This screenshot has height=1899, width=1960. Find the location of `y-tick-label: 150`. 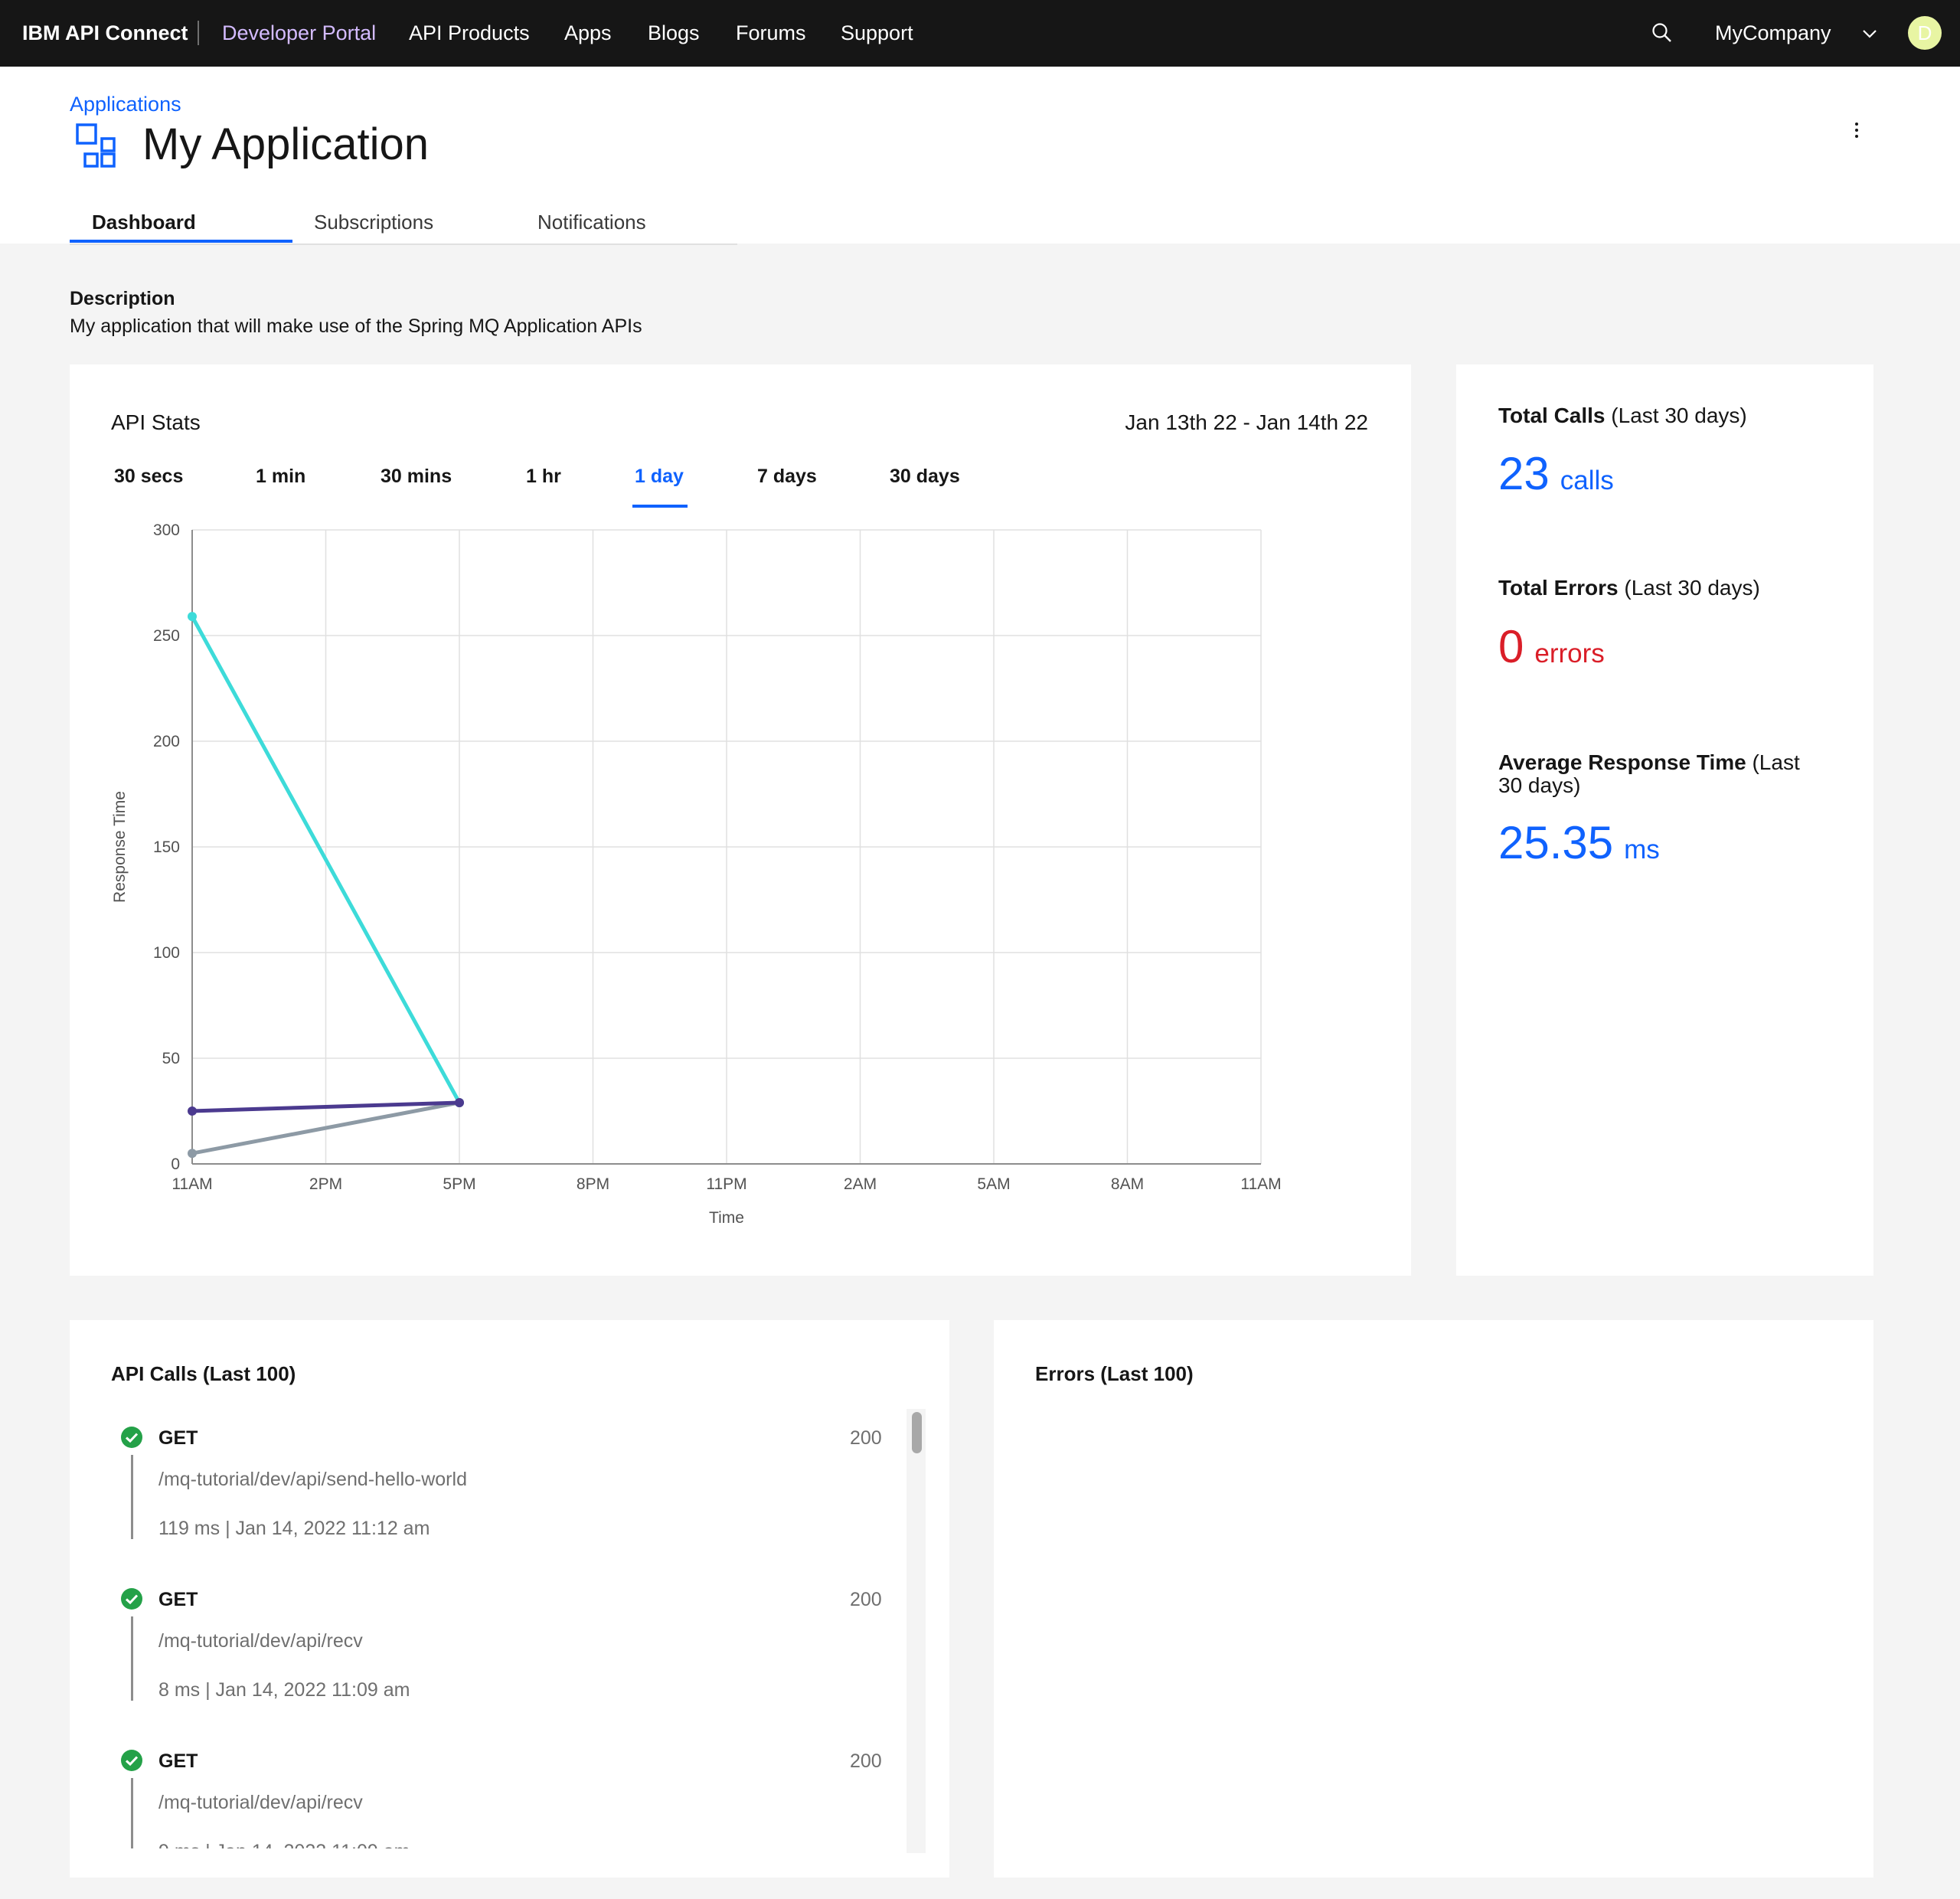

y-tick-label: 150 is located at coordinates (166, 847).